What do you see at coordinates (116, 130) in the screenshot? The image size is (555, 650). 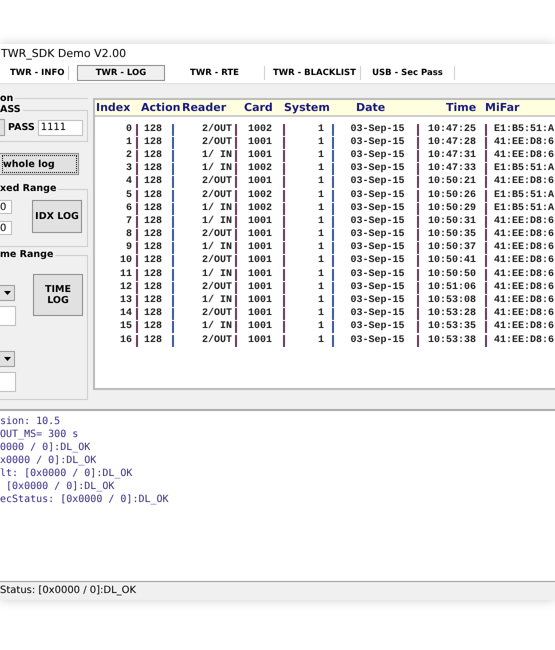 I see `table-cell: 0` at bounding box center [116, 130].